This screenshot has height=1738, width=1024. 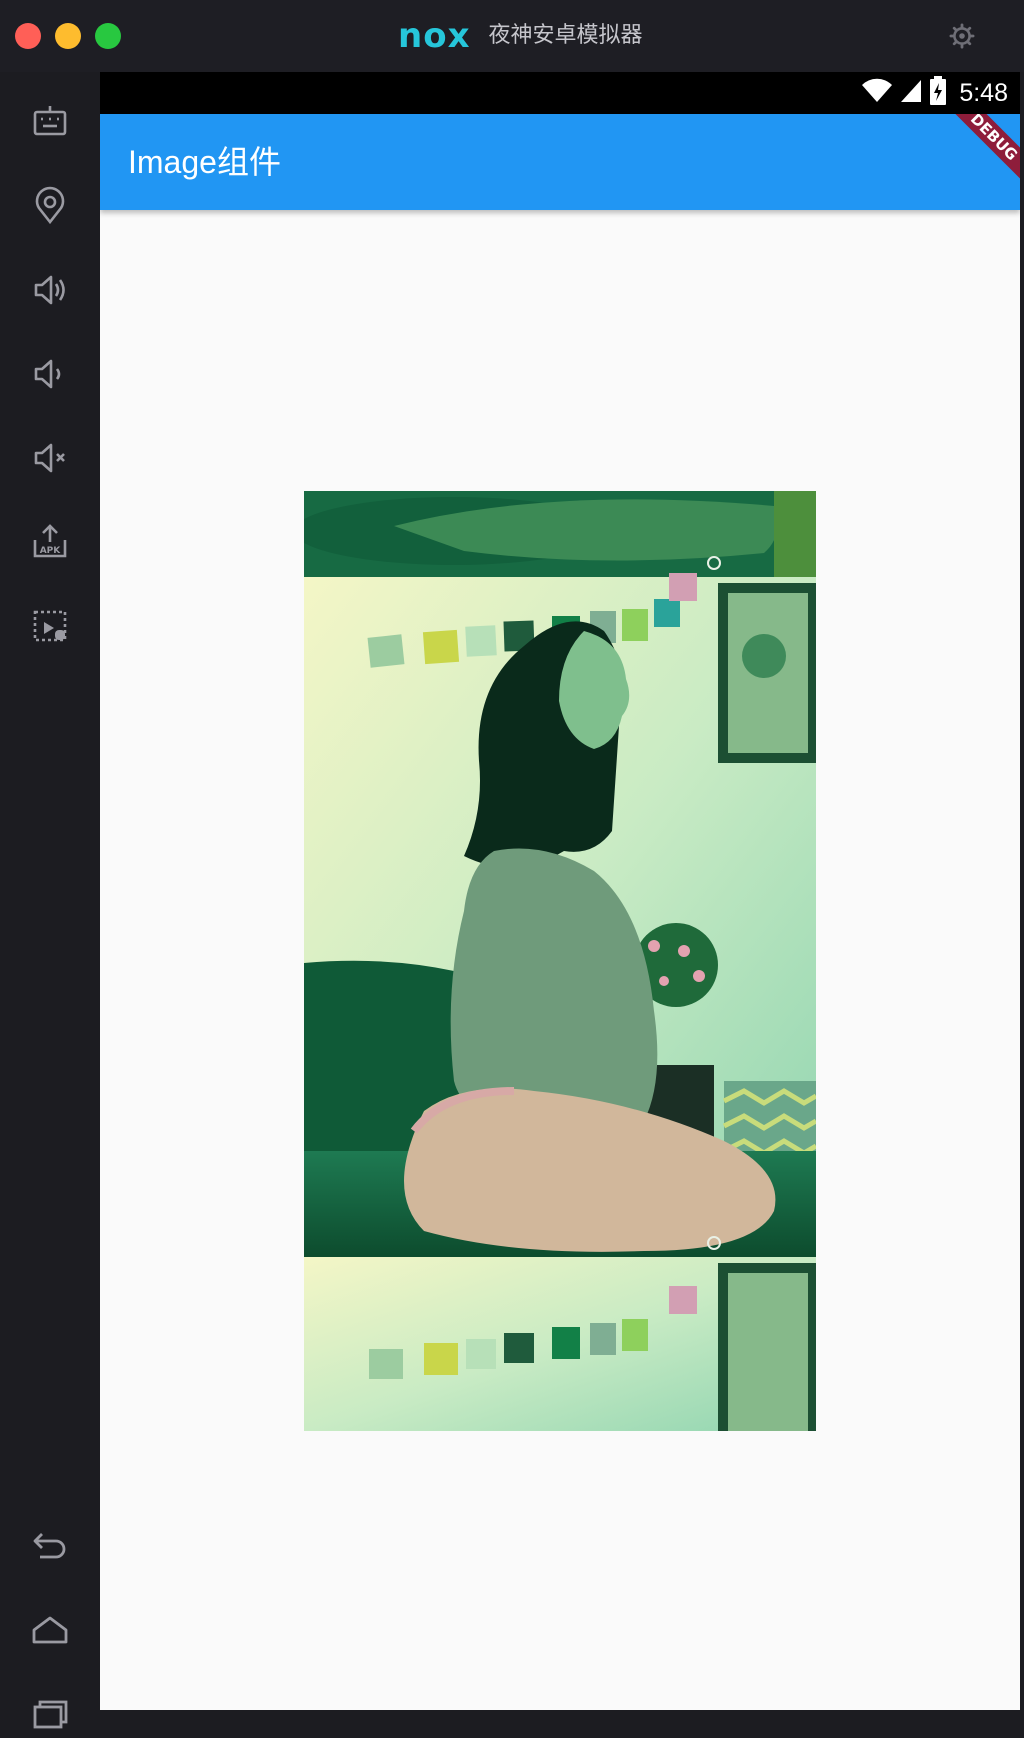 I want to click on minimize-window-button, so click(x=68, y=36).